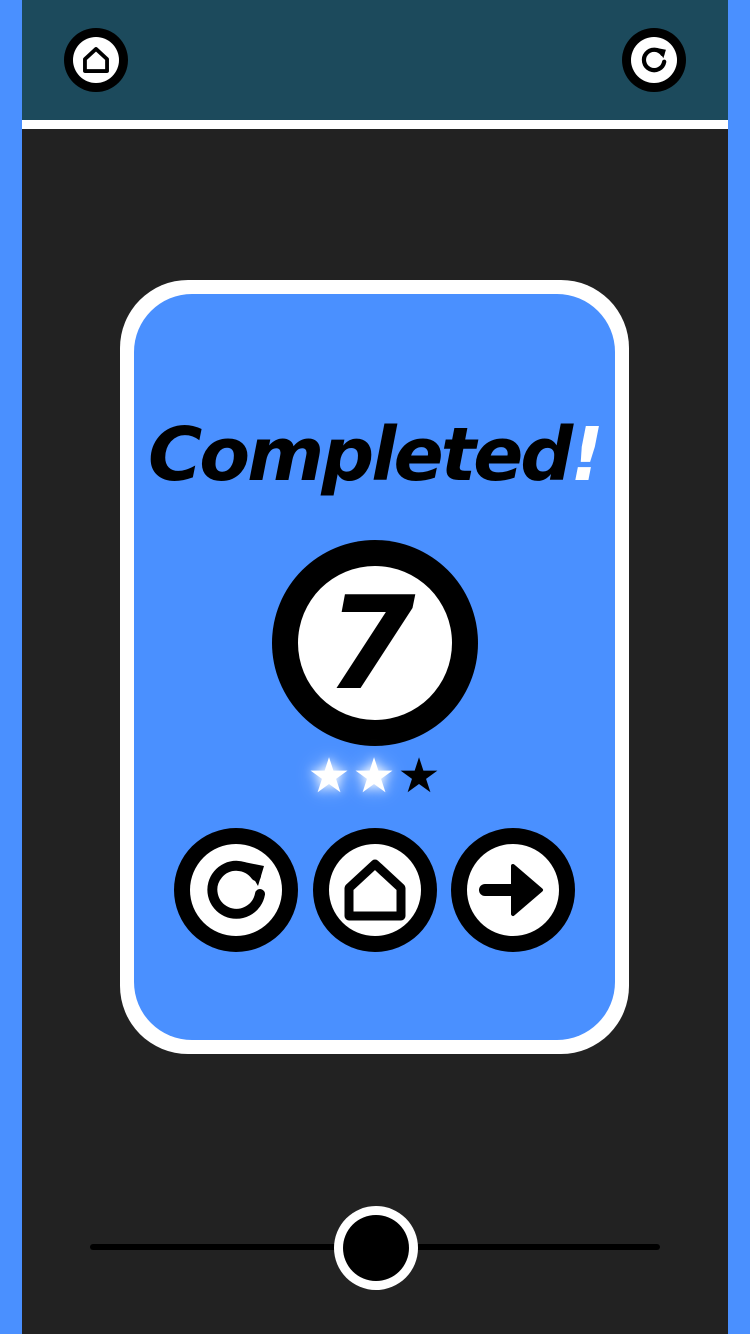  I want to click on top-home-button, so click(96, 60).